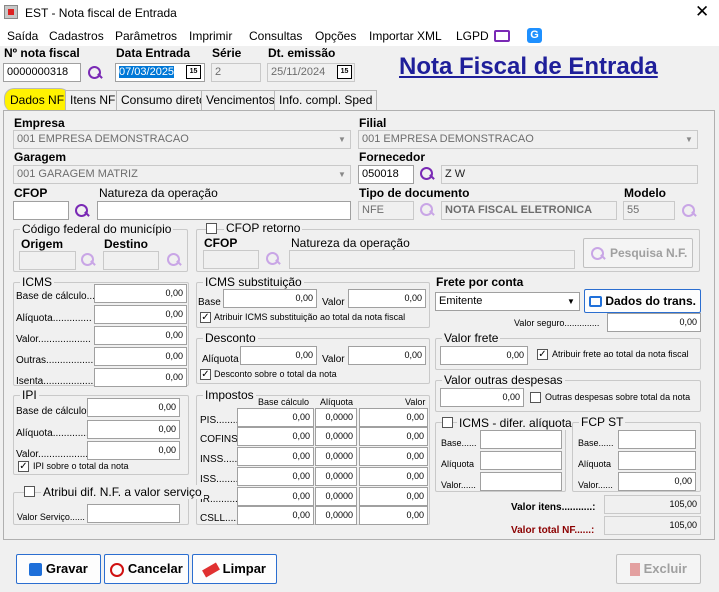  What do you see at coordinates (140, 314) in the screenshot?
I see `icms-aliquota-input: 0,00` at bounding box center [140, 314].